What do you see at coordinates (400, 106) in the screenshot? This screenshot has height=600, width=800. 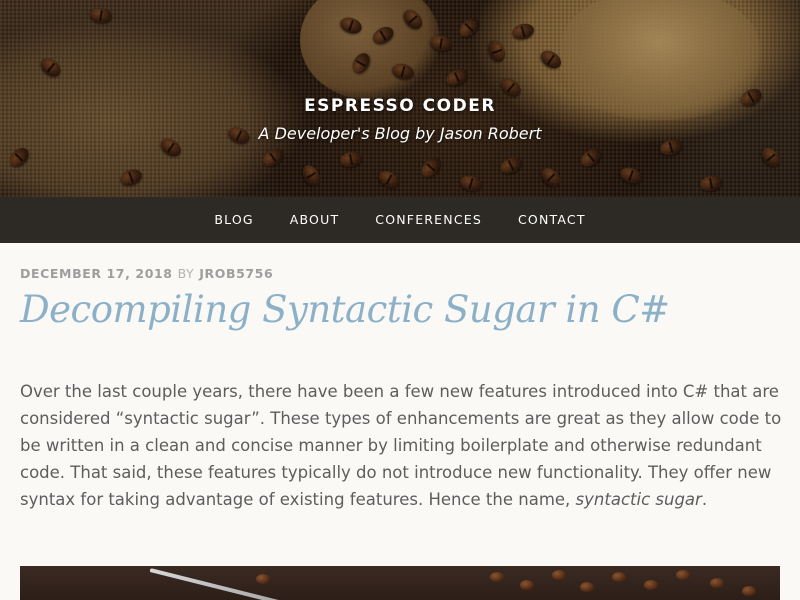 I see `site-title: ESPRESSO CODER` at bounding box center [400, 106].